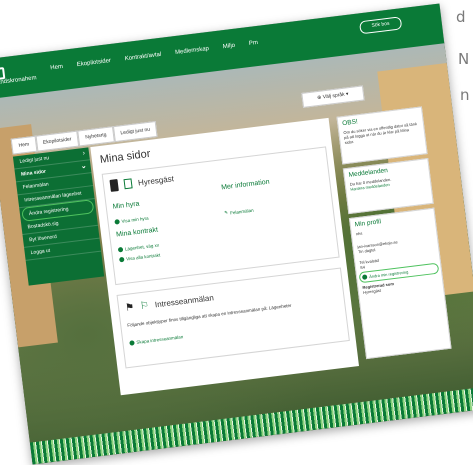 Image resolution: width=473 pixels, height=465 pixels. Describe the element at coordinates (36, 186) in the screenshot. I see `sidebar-item-label: Felanmälan` at that location.